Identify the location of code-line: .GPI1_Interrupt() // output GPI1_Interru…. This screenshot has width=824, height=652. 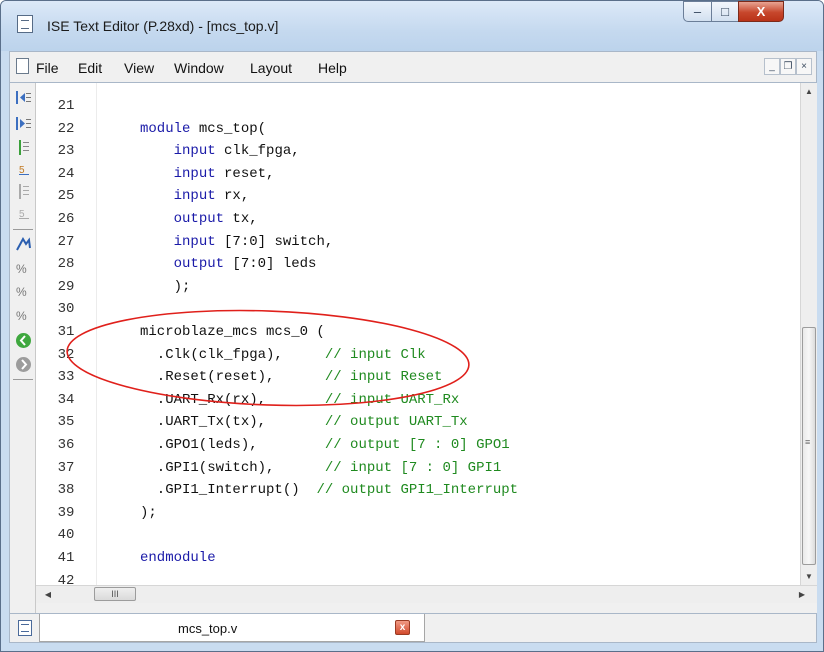
(329, 490).